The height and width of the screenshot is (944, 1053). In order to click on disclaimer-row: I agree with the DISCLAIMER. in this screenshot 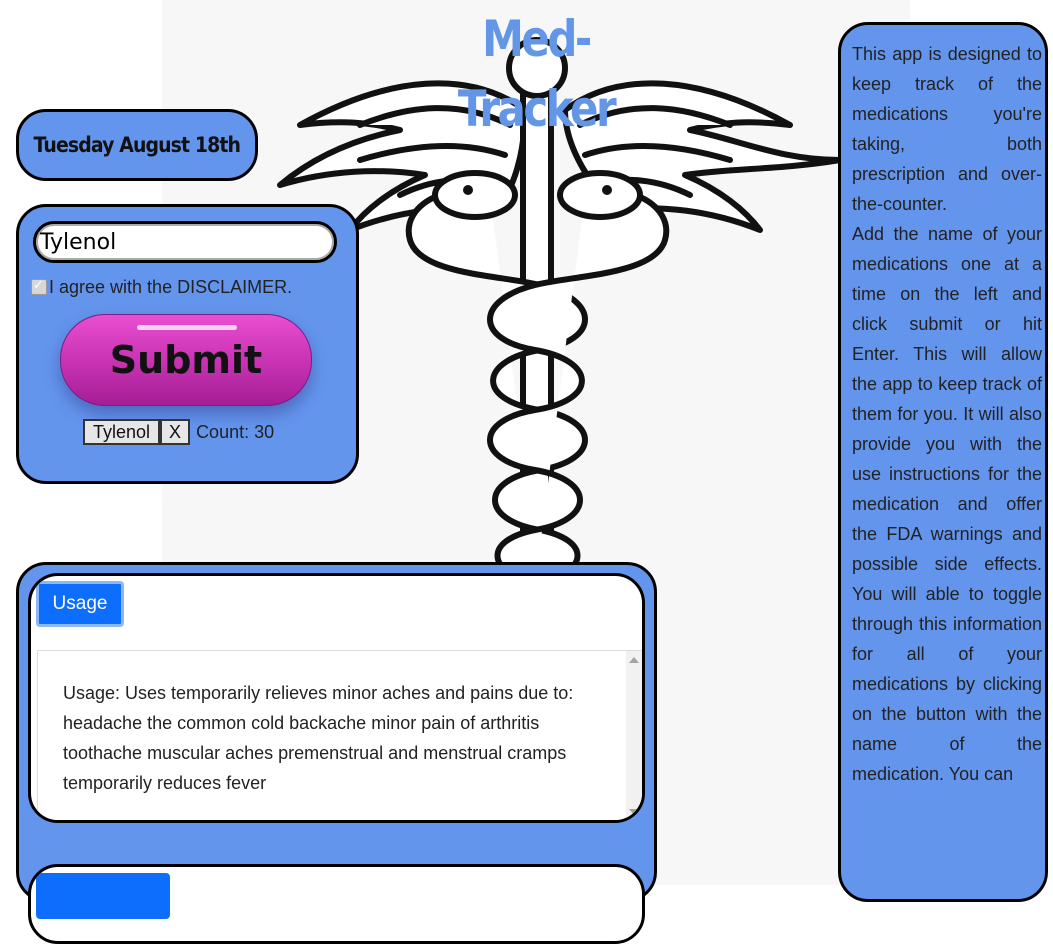, I will do `click(161, 287)`.